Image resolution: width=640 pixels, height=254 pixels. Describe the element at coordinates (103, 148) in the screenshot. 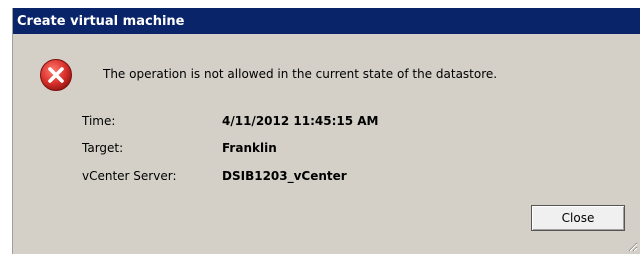

I see `detail-label: Target:` at that location.